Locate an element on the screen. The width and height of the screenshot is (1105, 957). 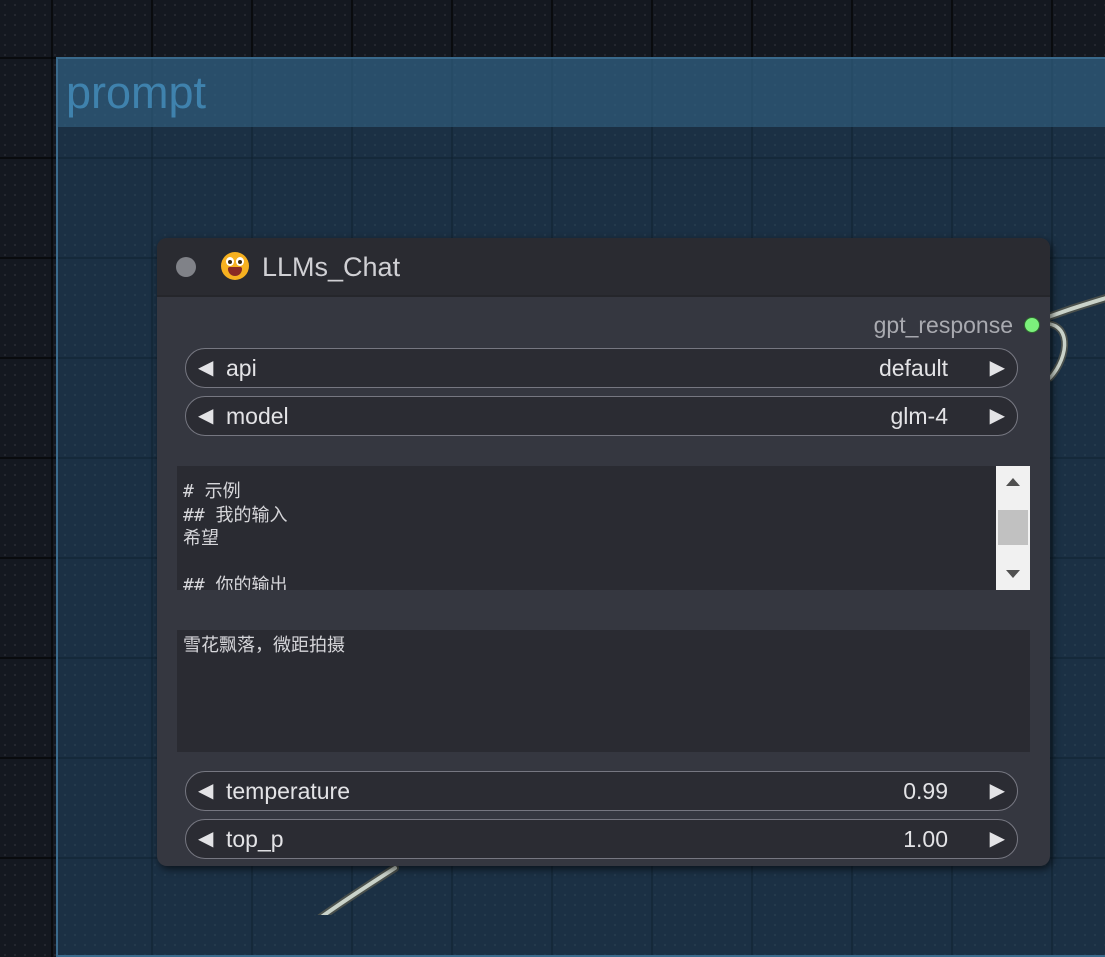
top-p-label: top_p is located at coordinates (255, 839).